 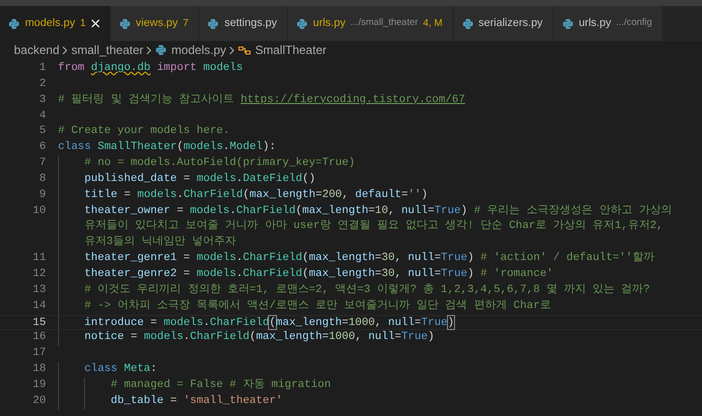 I want to click on code-token: '', so click(x=415, y=195).